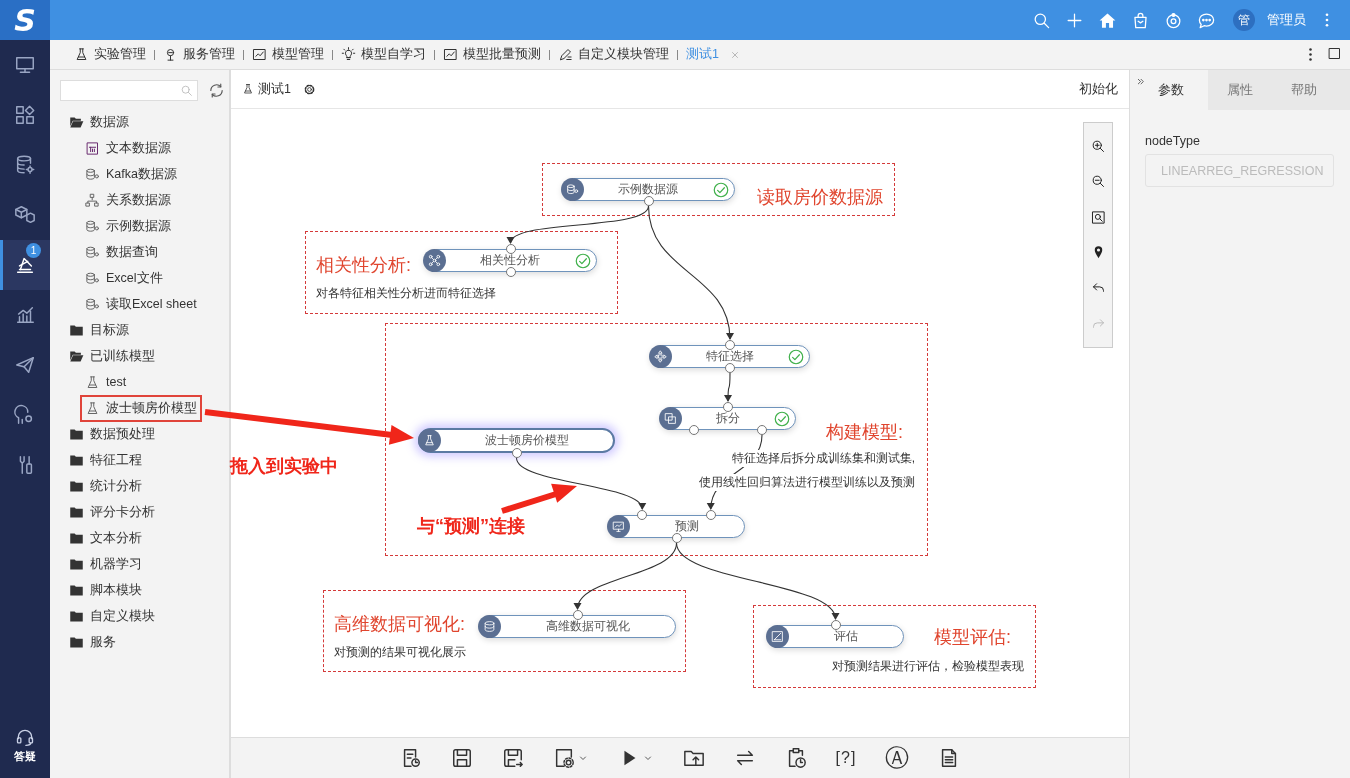 Image resolution: width=1350 pixels, height=778 pixels. What do you see at coordinates (33, 250) in the screenshot?
I see `notification-badge: 1` at bounding box center [33, 250].